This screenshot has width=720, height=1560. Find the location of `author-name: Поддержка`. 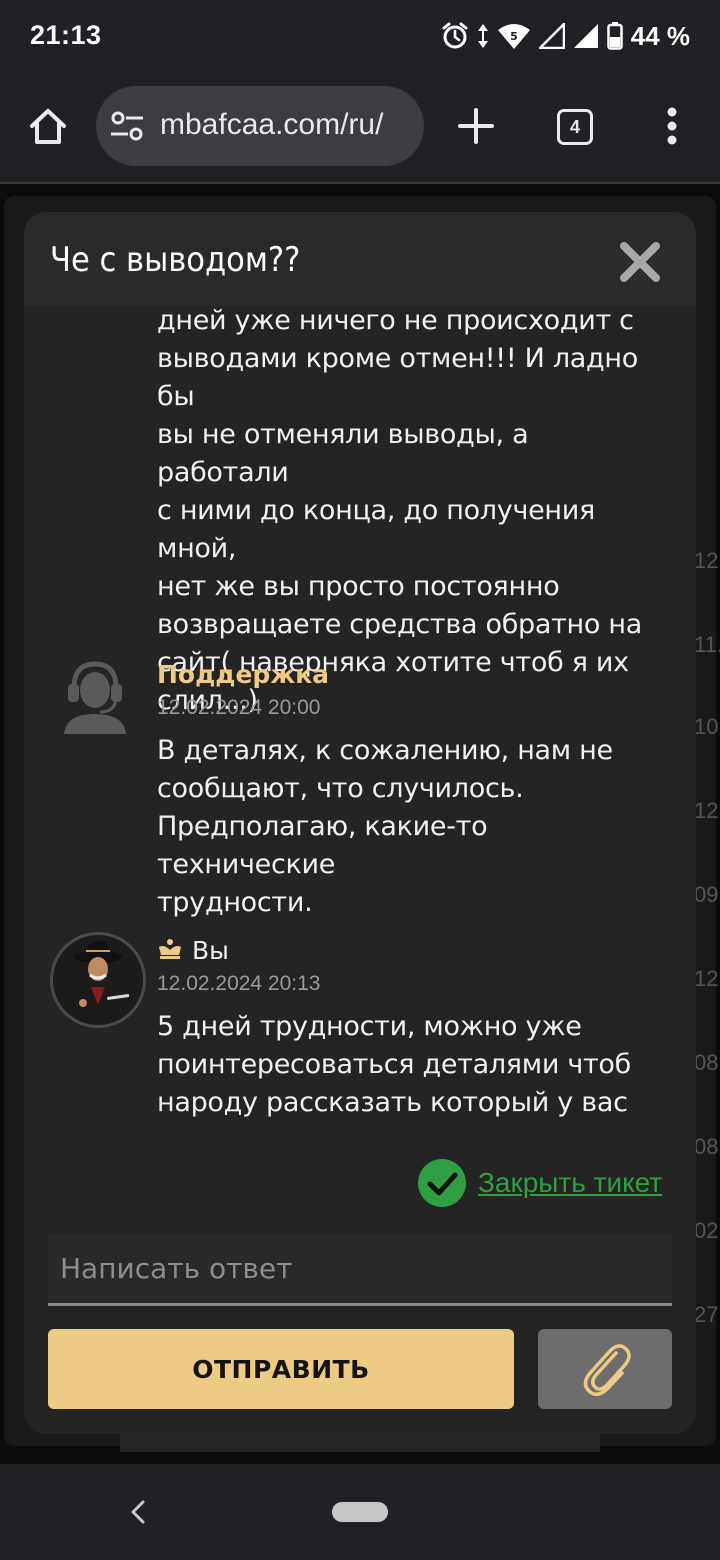

author-name: Поддержка is located at coordinates (243, 674).